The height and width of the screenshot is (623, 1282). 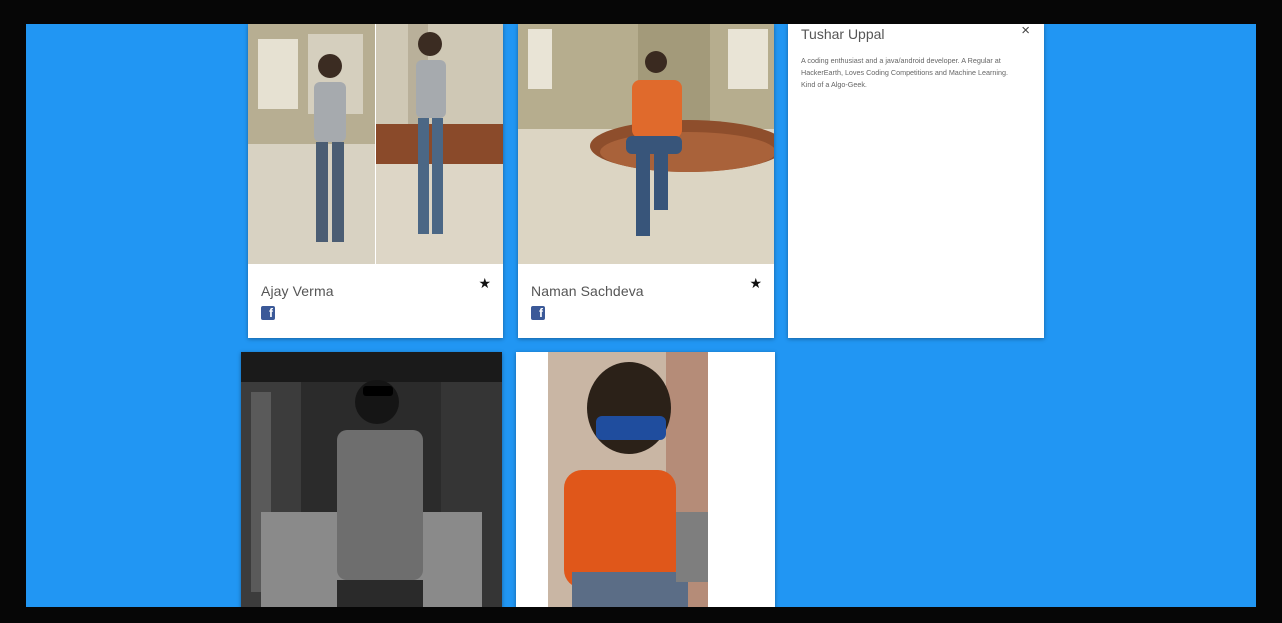 I want to click on close-icon: ×, so click(x=1025, y=31).